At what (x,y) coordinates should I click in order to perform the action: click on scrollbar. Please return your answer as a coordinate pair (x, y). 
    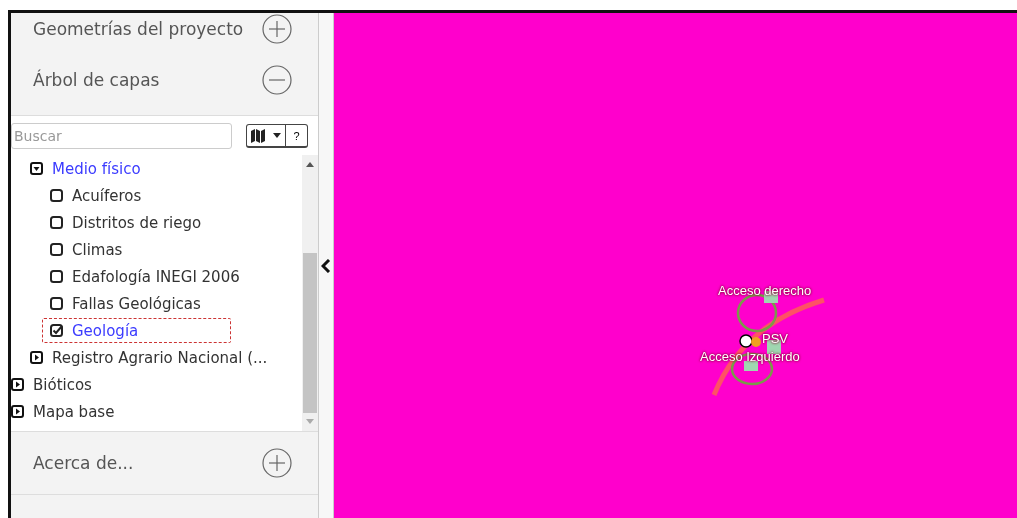
    Looking at the image, I should click on (310, 293).